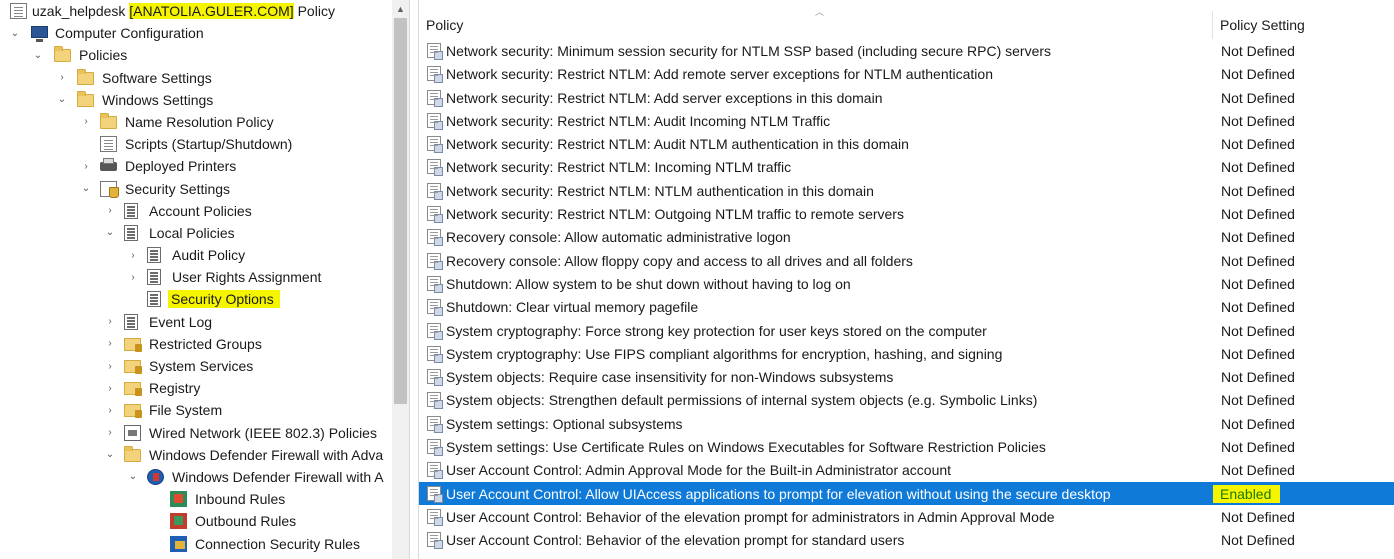  Describe the element at coordinates (199, 121) in the screenshot. I see `tree-node-label: Name Resolution Policy` at that location.